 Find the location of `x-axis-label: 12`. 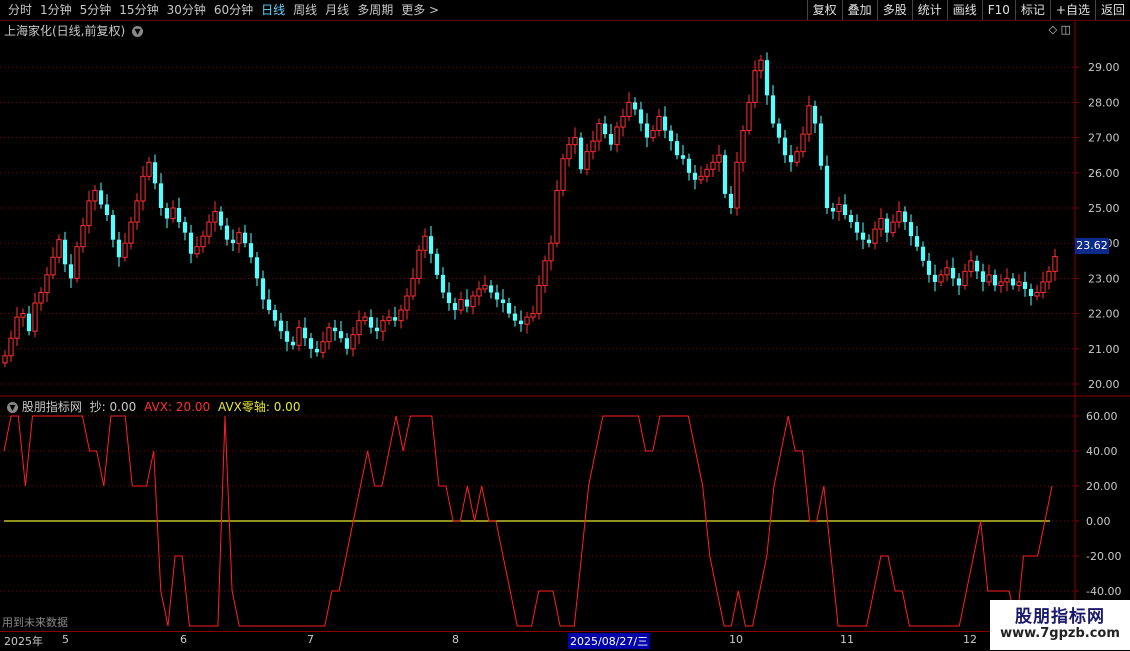

x-axis-label: 12 is located at coordinates (970, 639).